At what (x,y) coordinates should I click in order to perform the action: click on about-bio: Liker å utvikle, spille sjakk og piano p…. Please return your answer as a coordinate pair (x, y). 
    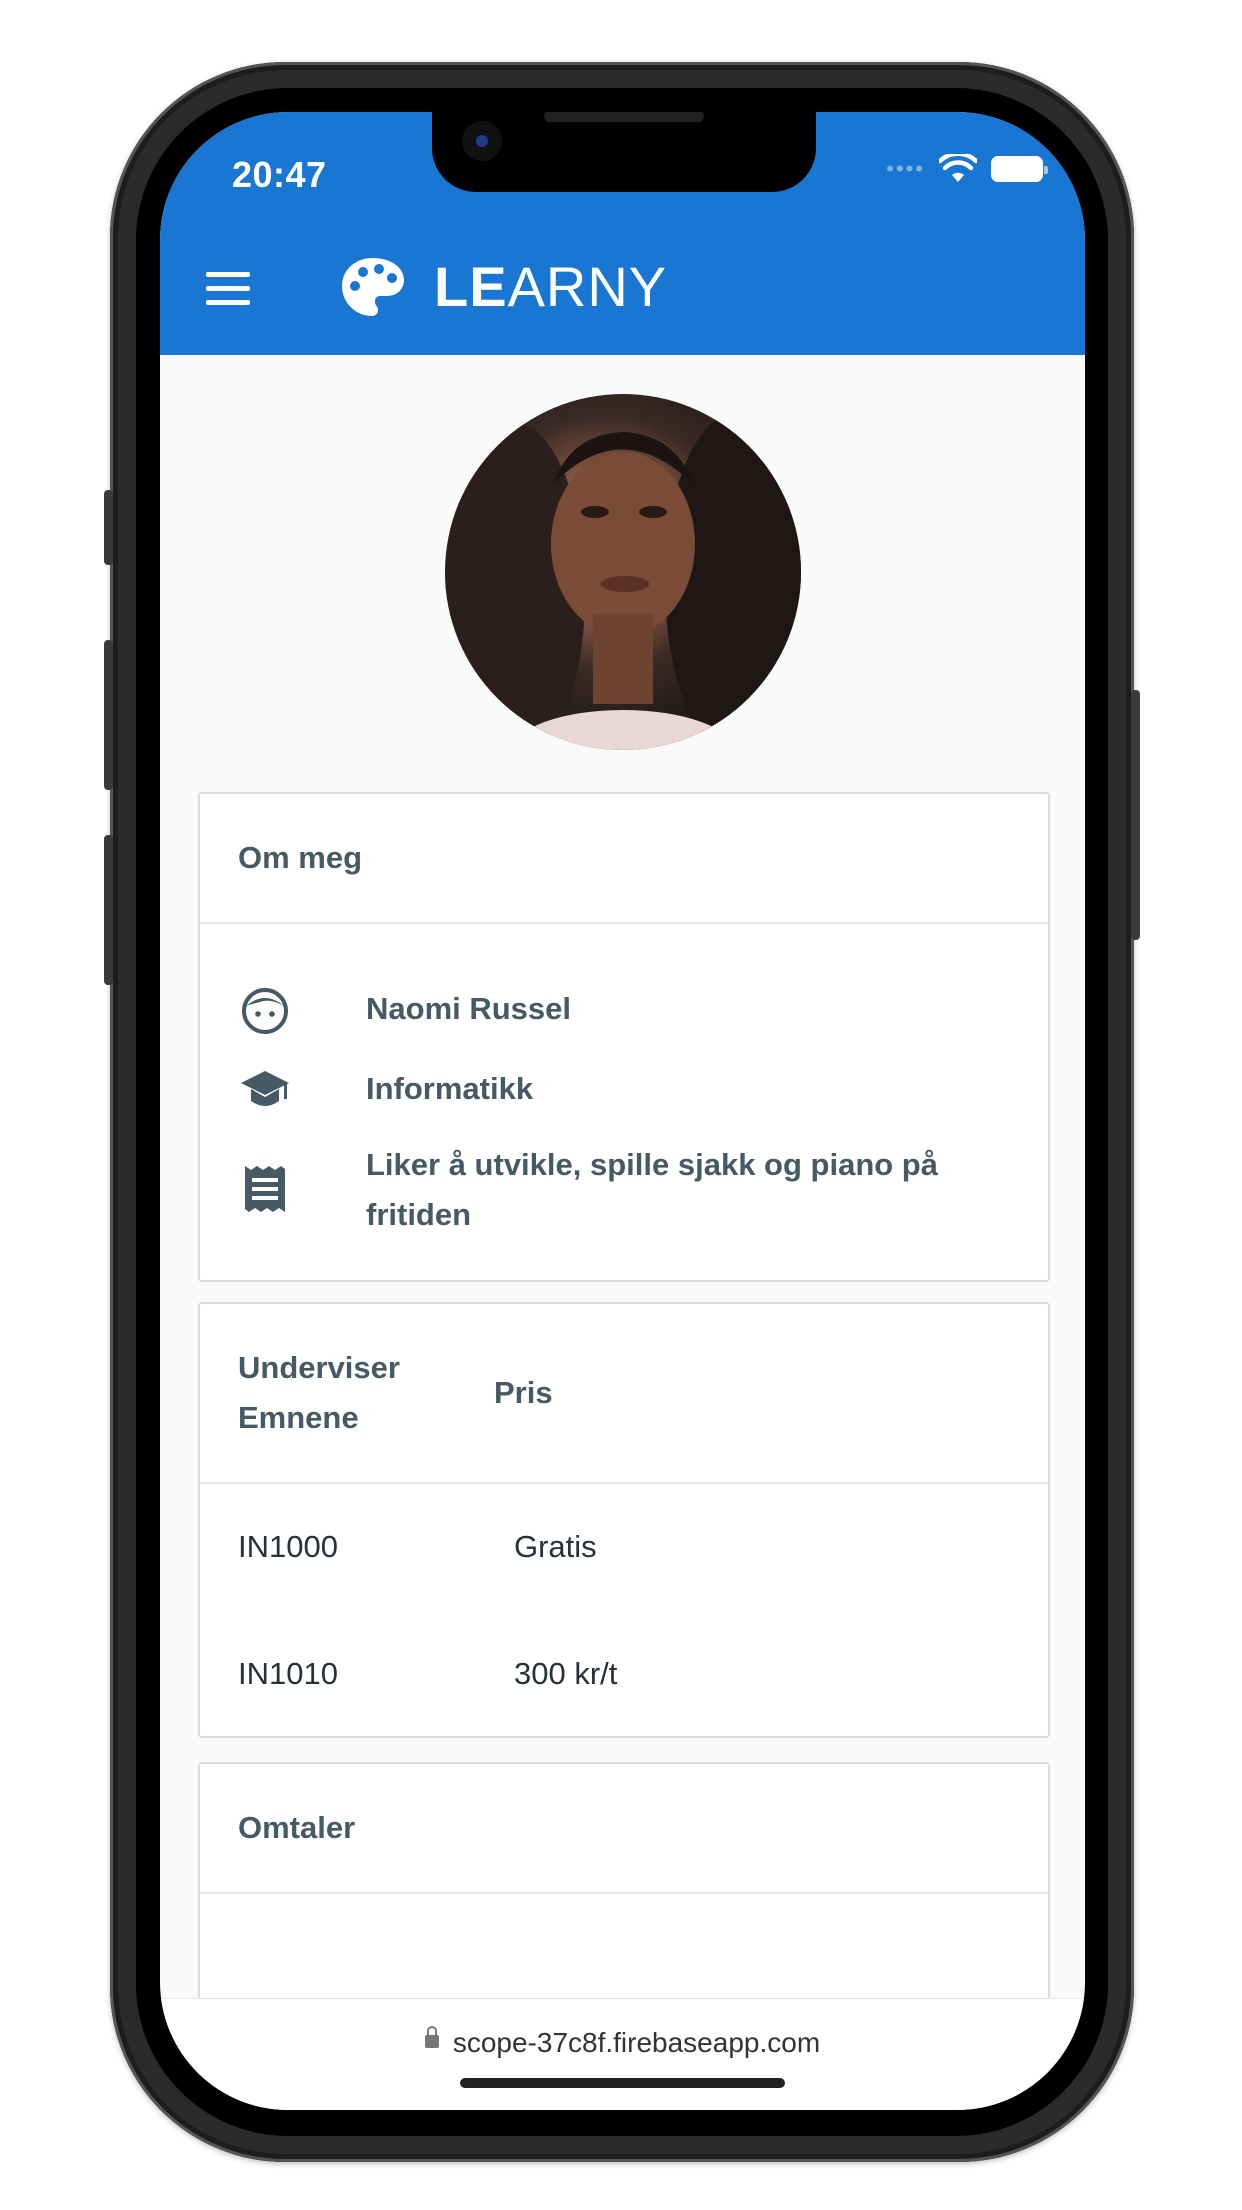
    Looking at the image, I should click on (652, 1189).